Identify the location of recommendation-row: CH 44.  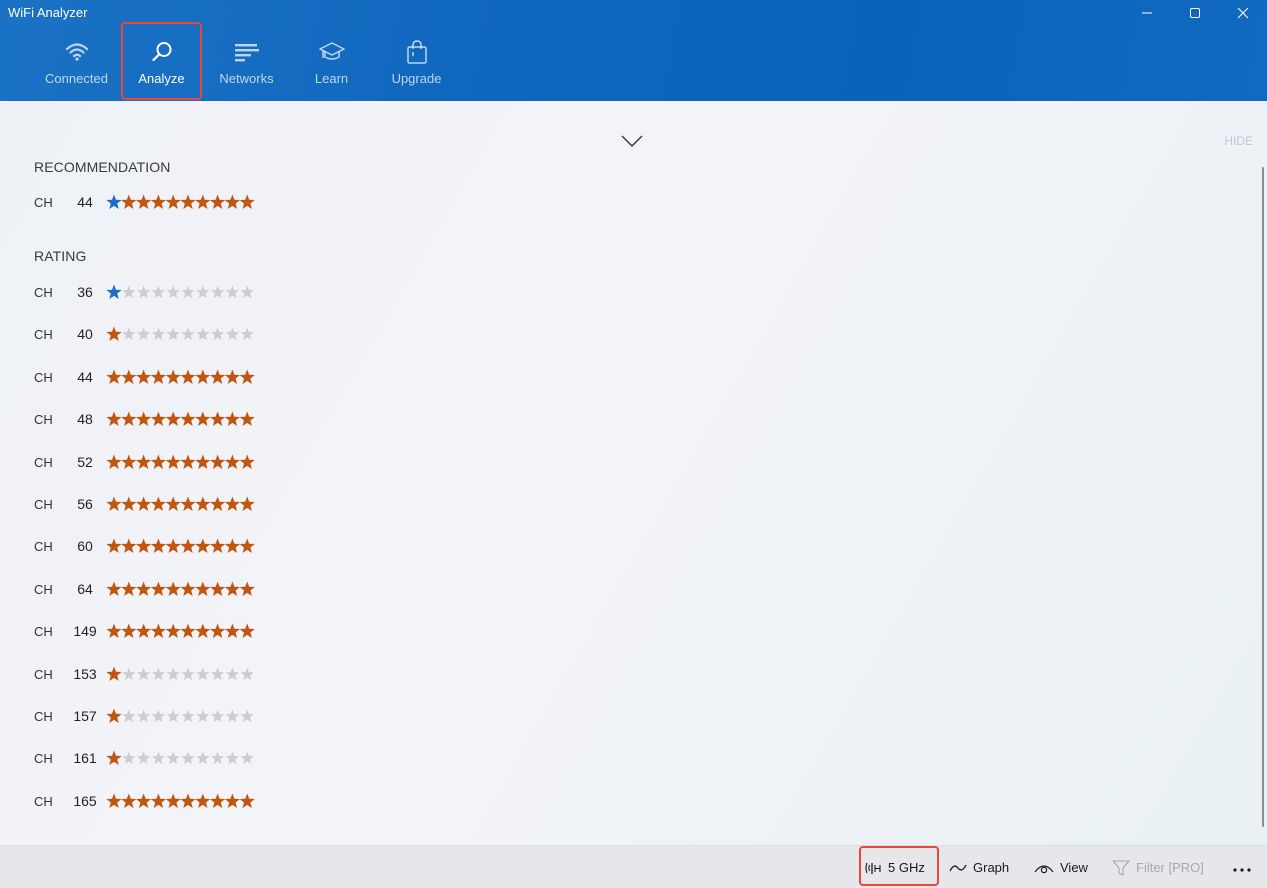
(145, 202).